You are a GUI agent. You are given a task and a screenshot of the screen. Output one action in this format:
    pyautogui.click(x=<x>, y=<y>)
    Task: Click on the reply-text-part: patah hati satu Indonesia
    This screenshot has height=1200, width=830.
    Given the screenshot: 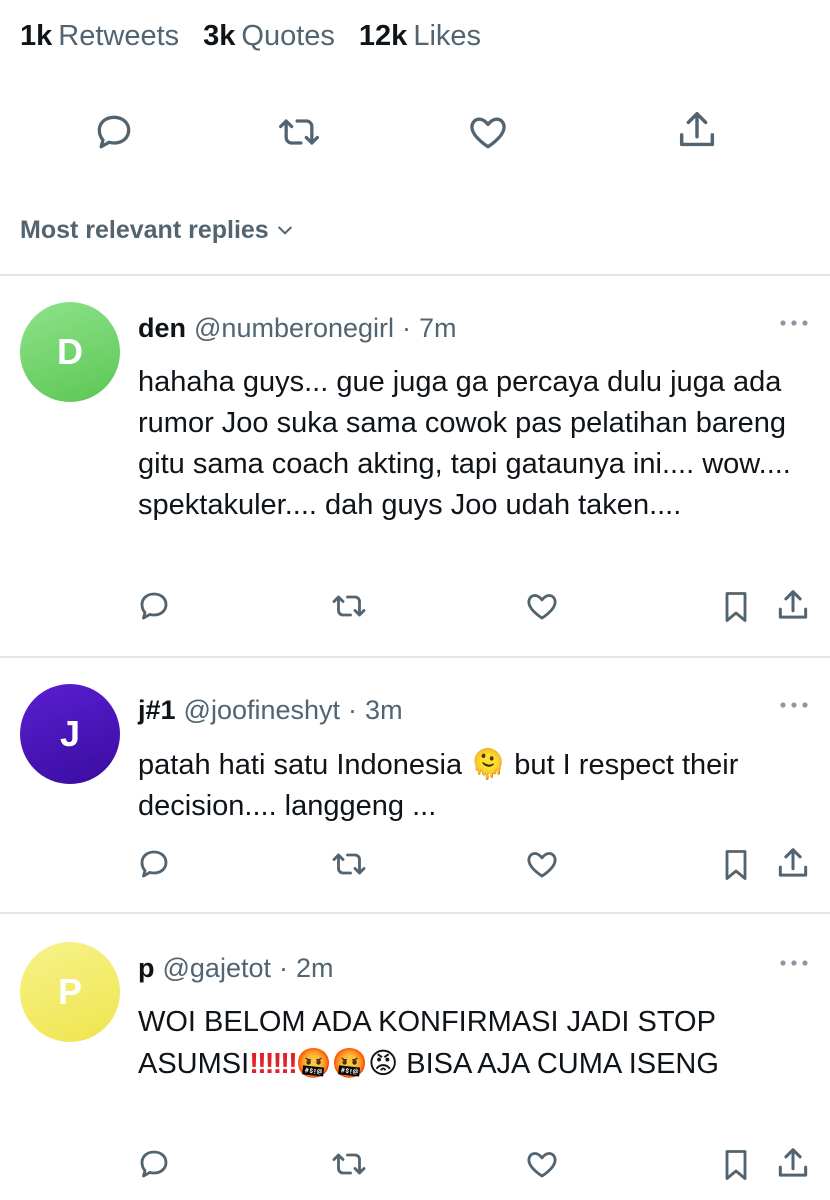 What is the action you would take?
    pyautogui.click(x=304, y=765)
    